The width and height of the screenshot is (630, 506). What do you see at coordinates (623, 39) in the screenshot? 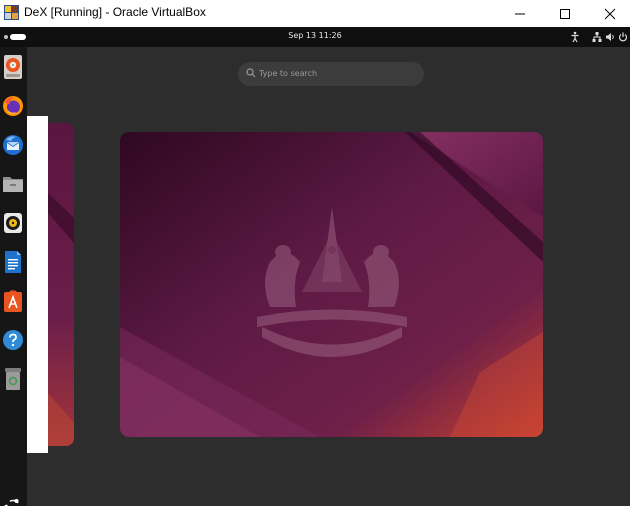
I see `power-icon` at bounding box center [623, 39].